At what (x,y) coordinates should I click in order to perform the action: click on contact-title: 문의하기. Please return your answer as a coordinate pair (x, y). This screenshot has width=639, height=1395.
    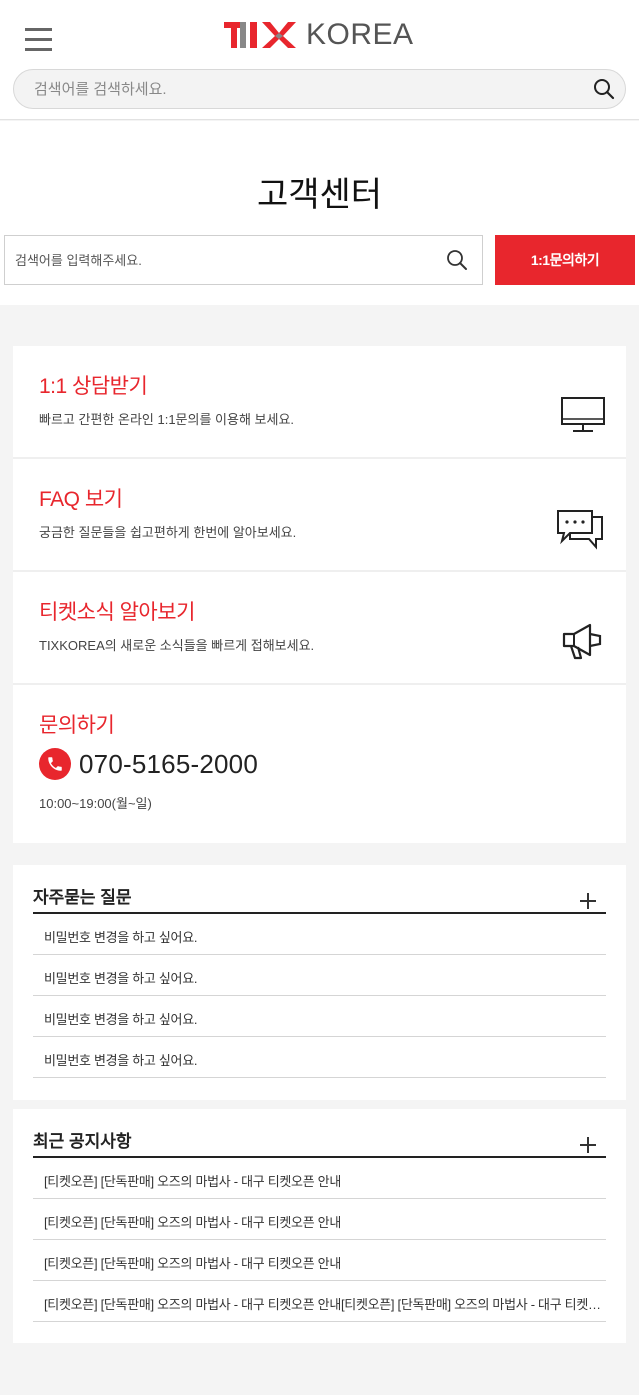
    Looking at the image, I should click on (77, 725).